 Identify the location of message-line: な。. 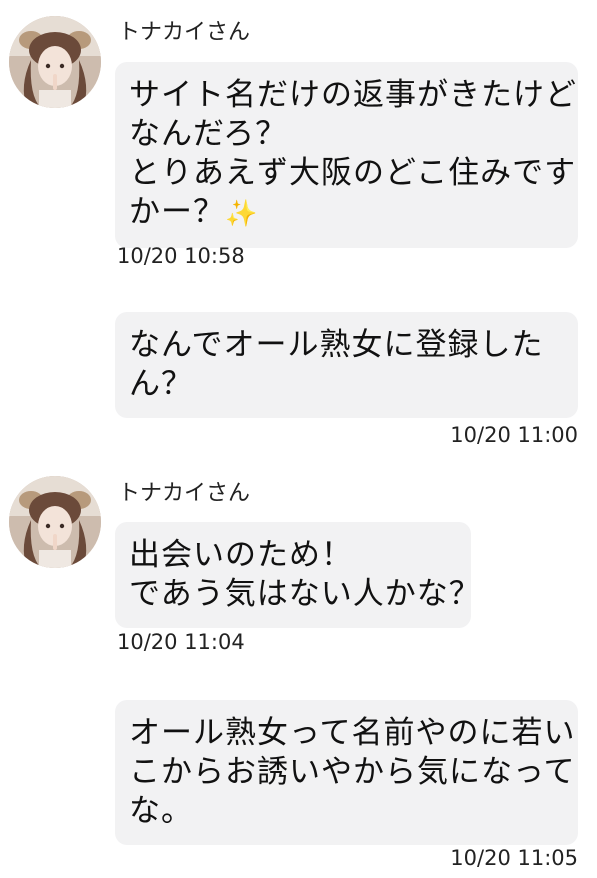
(161, 811).